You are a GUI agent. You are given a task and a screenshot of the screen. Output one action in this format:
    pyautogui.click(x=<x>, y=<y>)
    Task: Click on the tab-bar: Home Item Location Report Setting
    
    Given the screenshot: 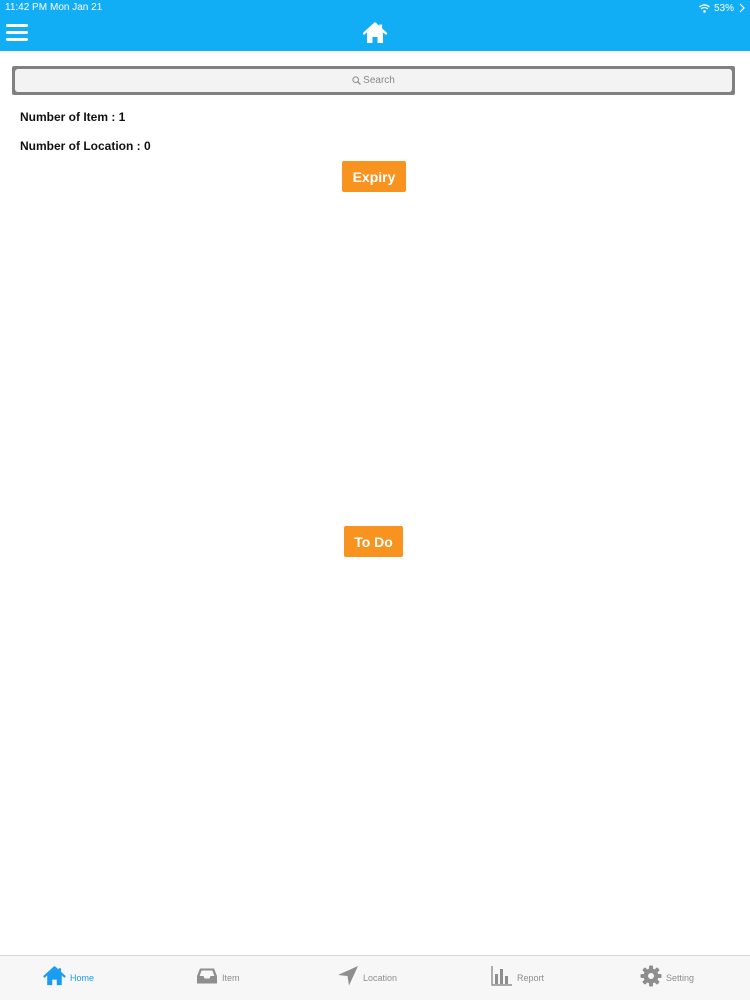 What is the action you would take?
    pyautogui.click(x=375, y=977)
    